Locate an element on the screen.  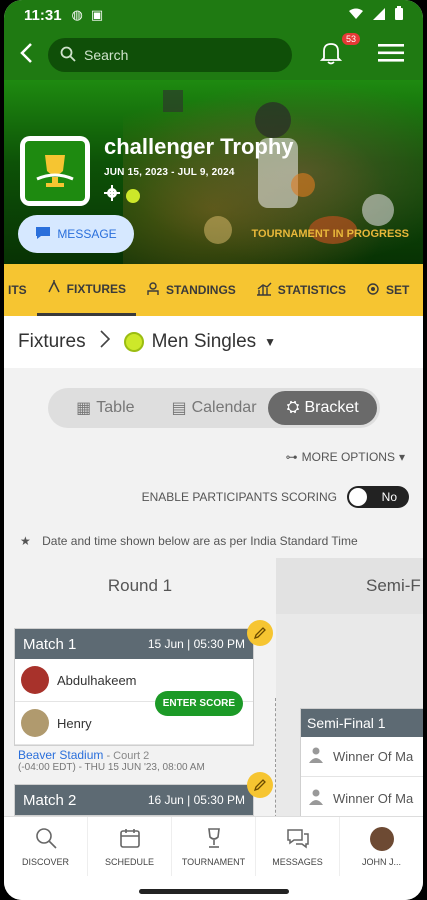
status-bar: 11:31 ◍ ▣ is located at coordinates (213, 15).